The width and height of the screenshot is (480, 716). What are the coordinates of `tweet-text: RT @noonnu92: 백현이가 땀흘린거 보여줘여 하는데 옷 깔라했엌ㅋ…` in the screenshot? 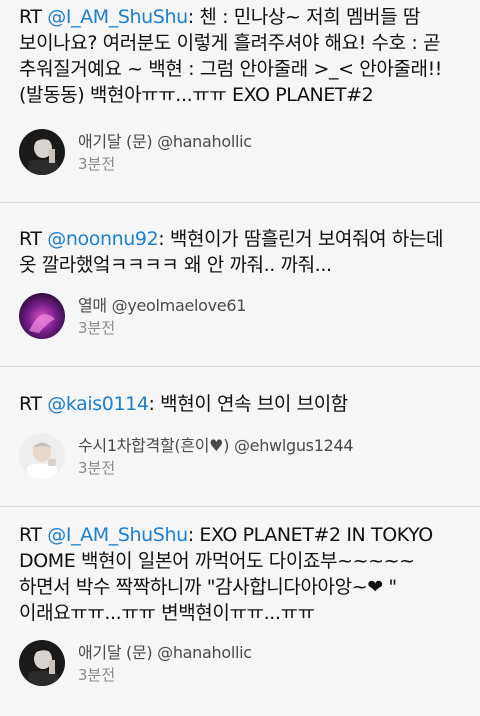 It's located at (241, 252).